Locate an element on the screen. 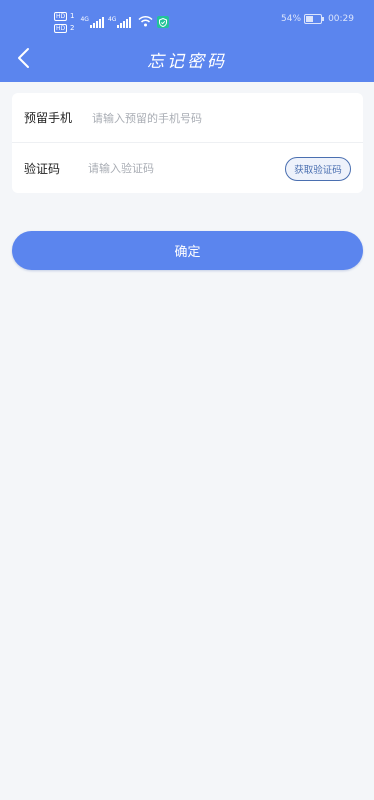 The width and height of the screenshot is (374, 800). sim-indicators: HD 1 HD 2 is located at coordinates (64, 22).